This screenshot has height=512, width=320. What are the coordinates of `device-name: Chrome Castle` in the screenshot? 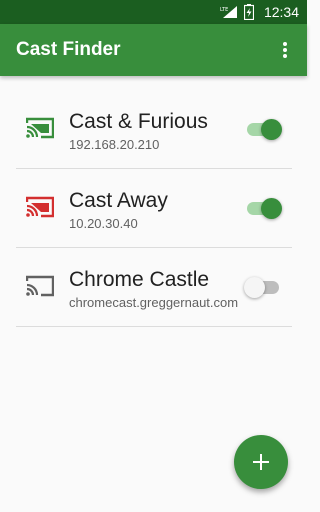 It's located at (139, 279).